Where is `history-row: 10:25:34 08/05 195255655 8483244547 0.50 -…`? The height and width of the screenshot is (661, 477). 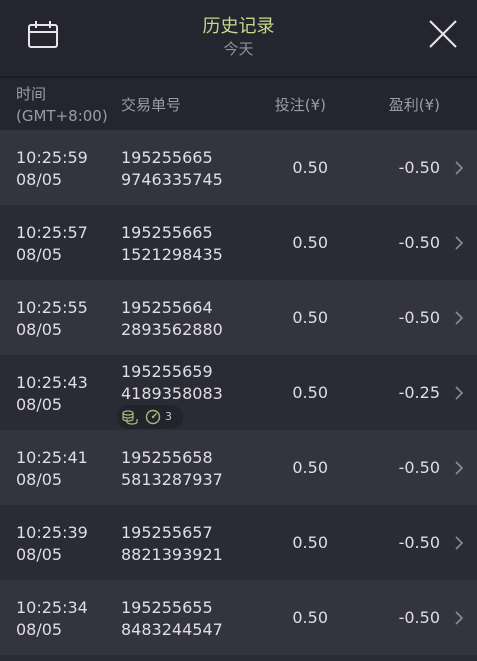
history-row: 10:25:34 08/05 195255655 8483244547 0.50 -… is located at coordinates (238, 617).